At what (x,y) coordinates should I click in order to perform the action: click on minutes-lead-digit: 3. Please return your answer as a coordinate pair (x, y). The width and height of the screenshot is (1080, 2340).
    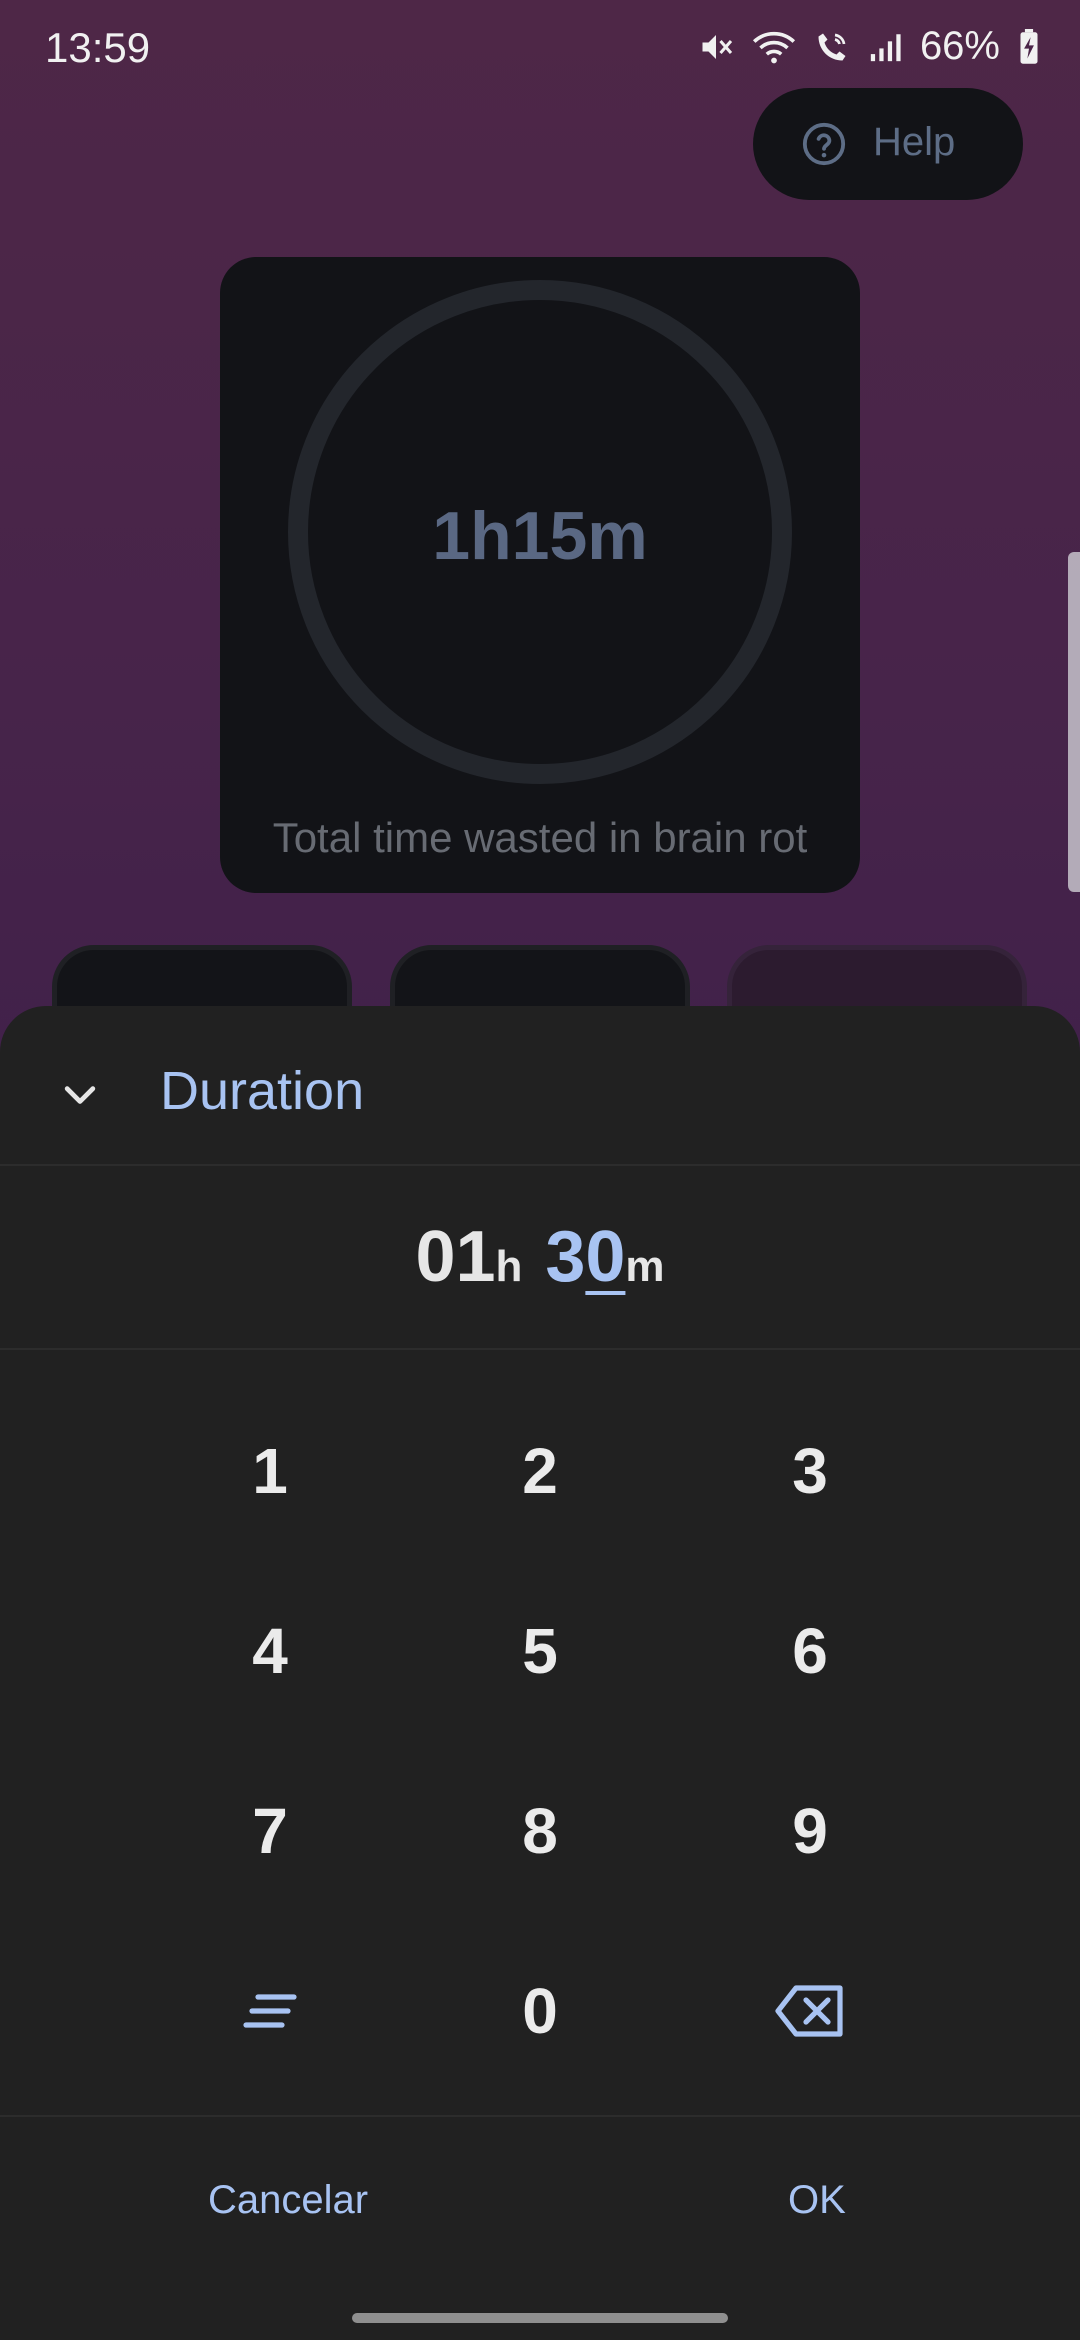
    Looking at the image, I should click on (565, 1257).